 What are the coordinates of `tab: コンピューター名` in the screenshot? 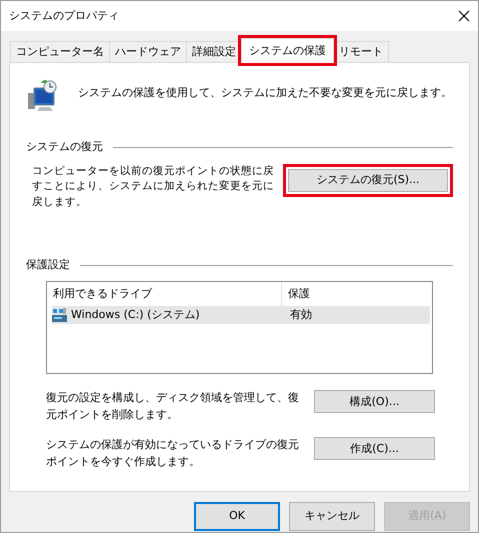 It's located at (60, 51).